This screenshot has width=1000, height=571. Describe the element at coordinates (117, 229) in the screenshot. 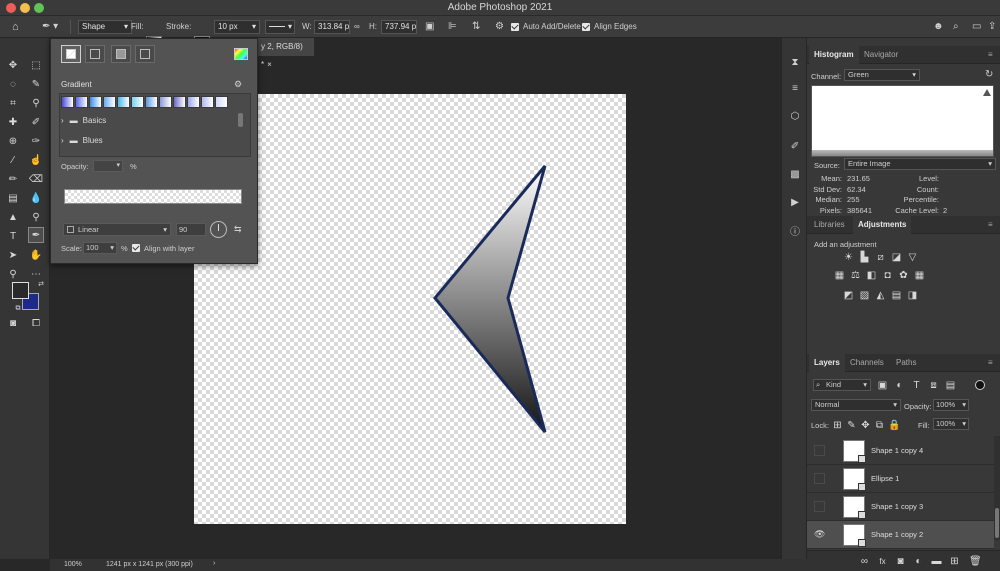

I see `gradient-style-select: Linear ▾` at that location.